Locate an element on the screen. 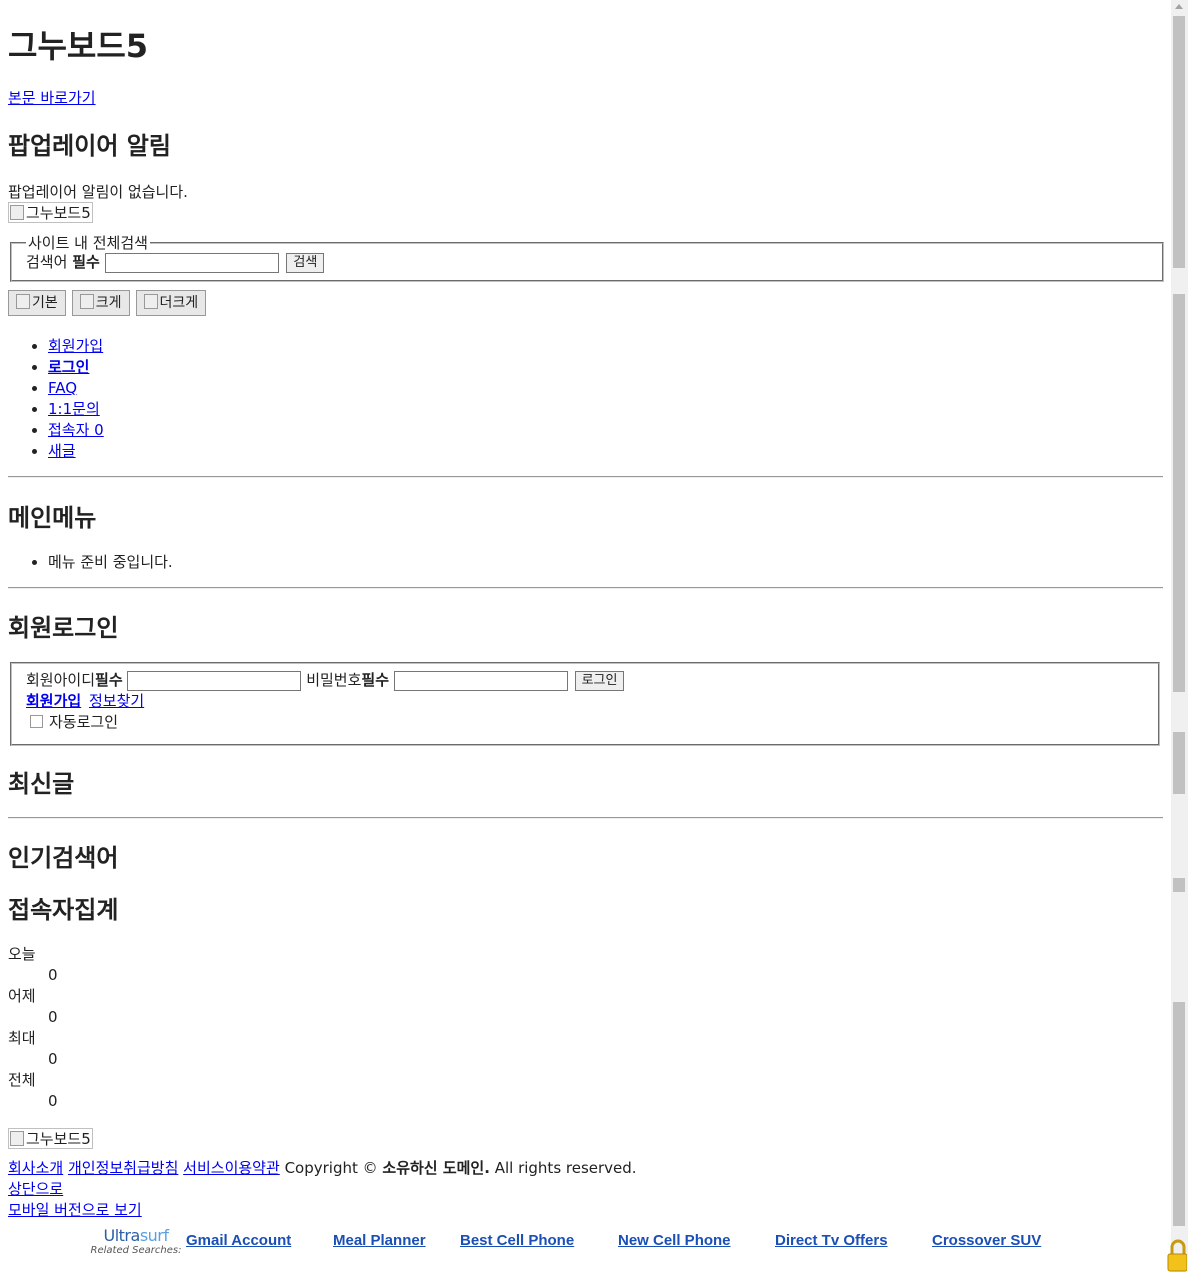 Image resolution: width=1188 pixels, height=1272 pixels. popup-empty-text: 팝업레이어 알림이 없습니다. is located at coordinates (98, 192).